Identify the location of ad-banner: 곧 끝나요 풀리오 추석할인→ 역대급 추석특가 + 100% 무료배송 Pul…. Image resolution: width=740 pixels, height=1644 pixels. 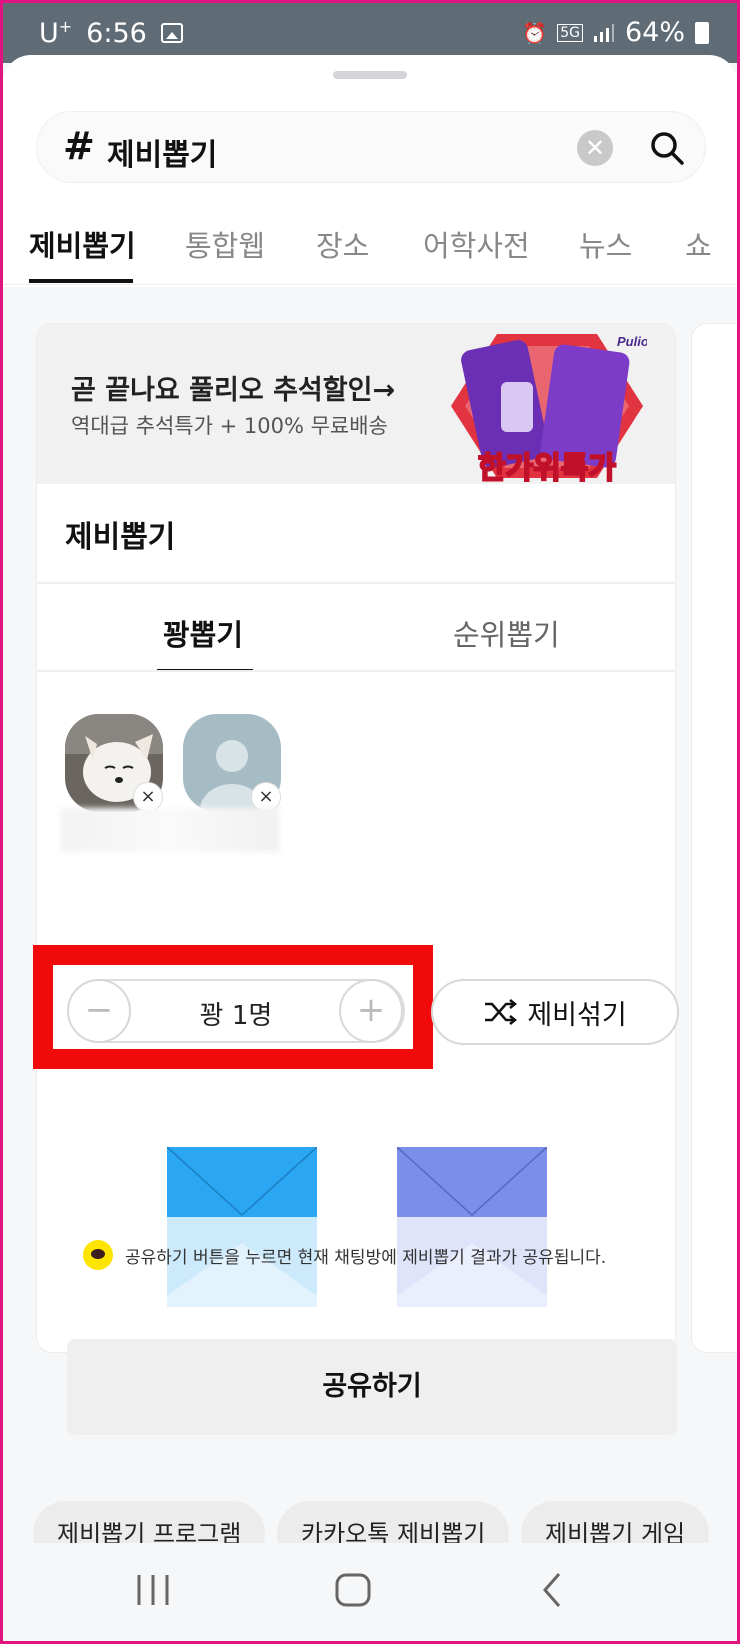
(356, 404).